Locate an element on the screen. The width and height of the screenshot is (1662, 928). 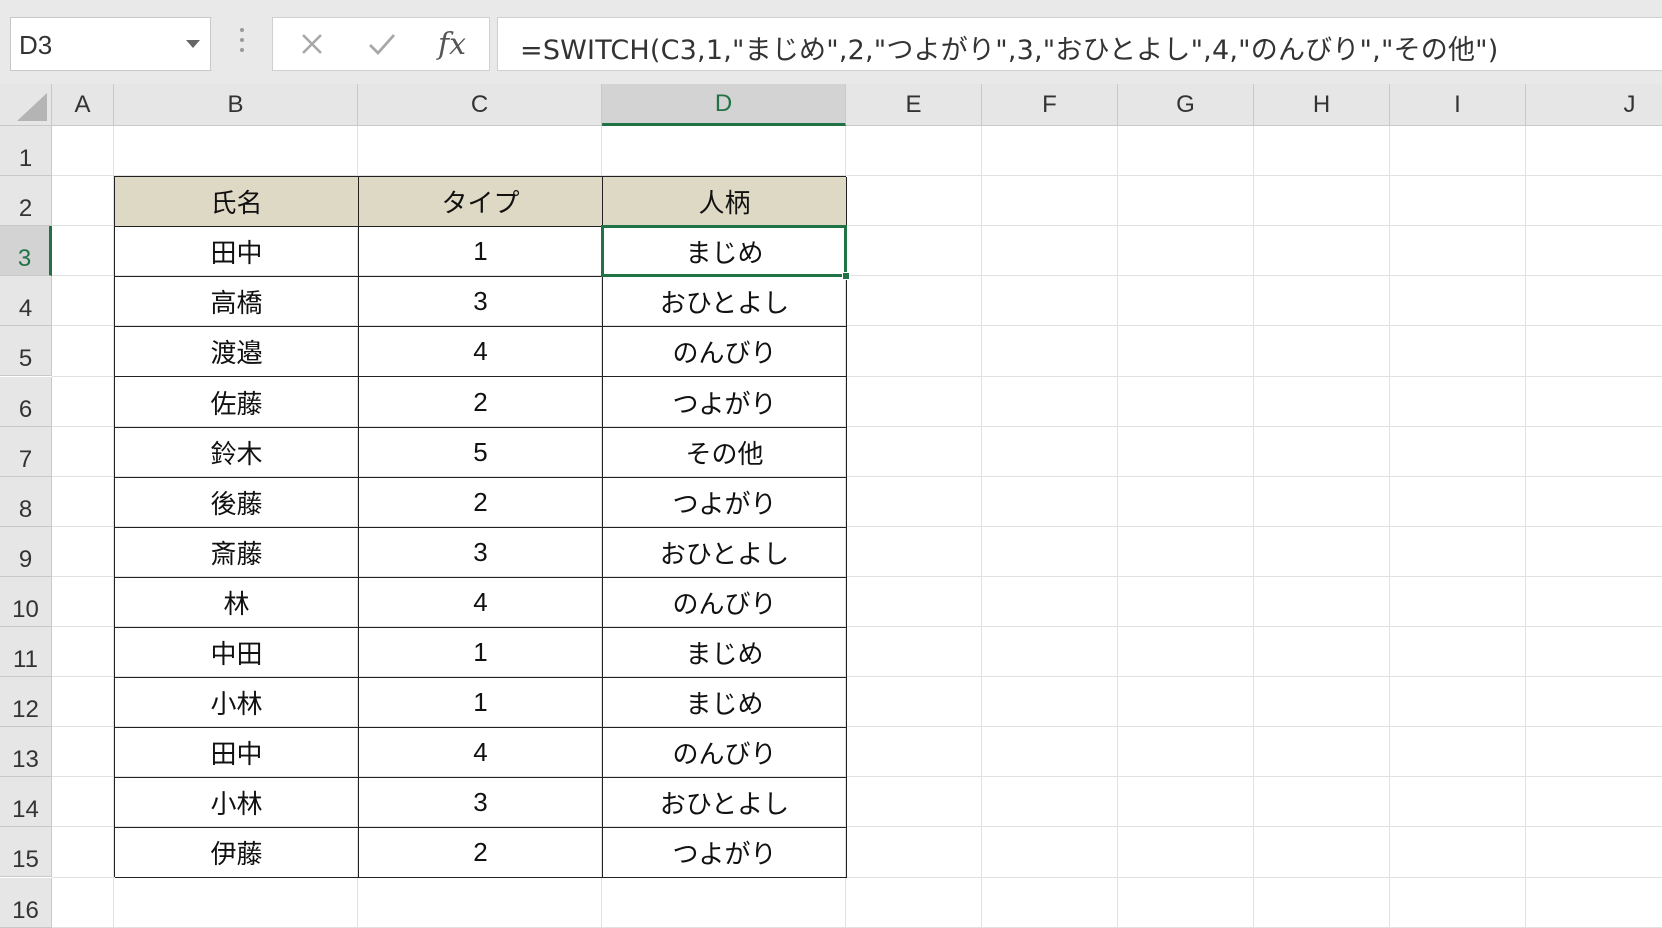
cell-name: 林 is located at coordinates (237, 602).